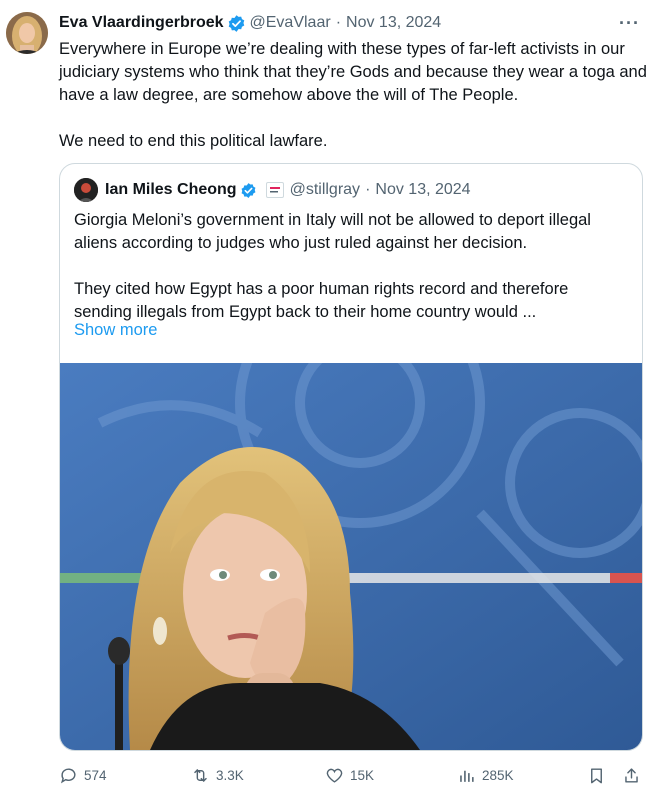  What do you see at coordinates (334, 775) in the screenshot?
I see `like-icon` at bounding box center [334, 775].